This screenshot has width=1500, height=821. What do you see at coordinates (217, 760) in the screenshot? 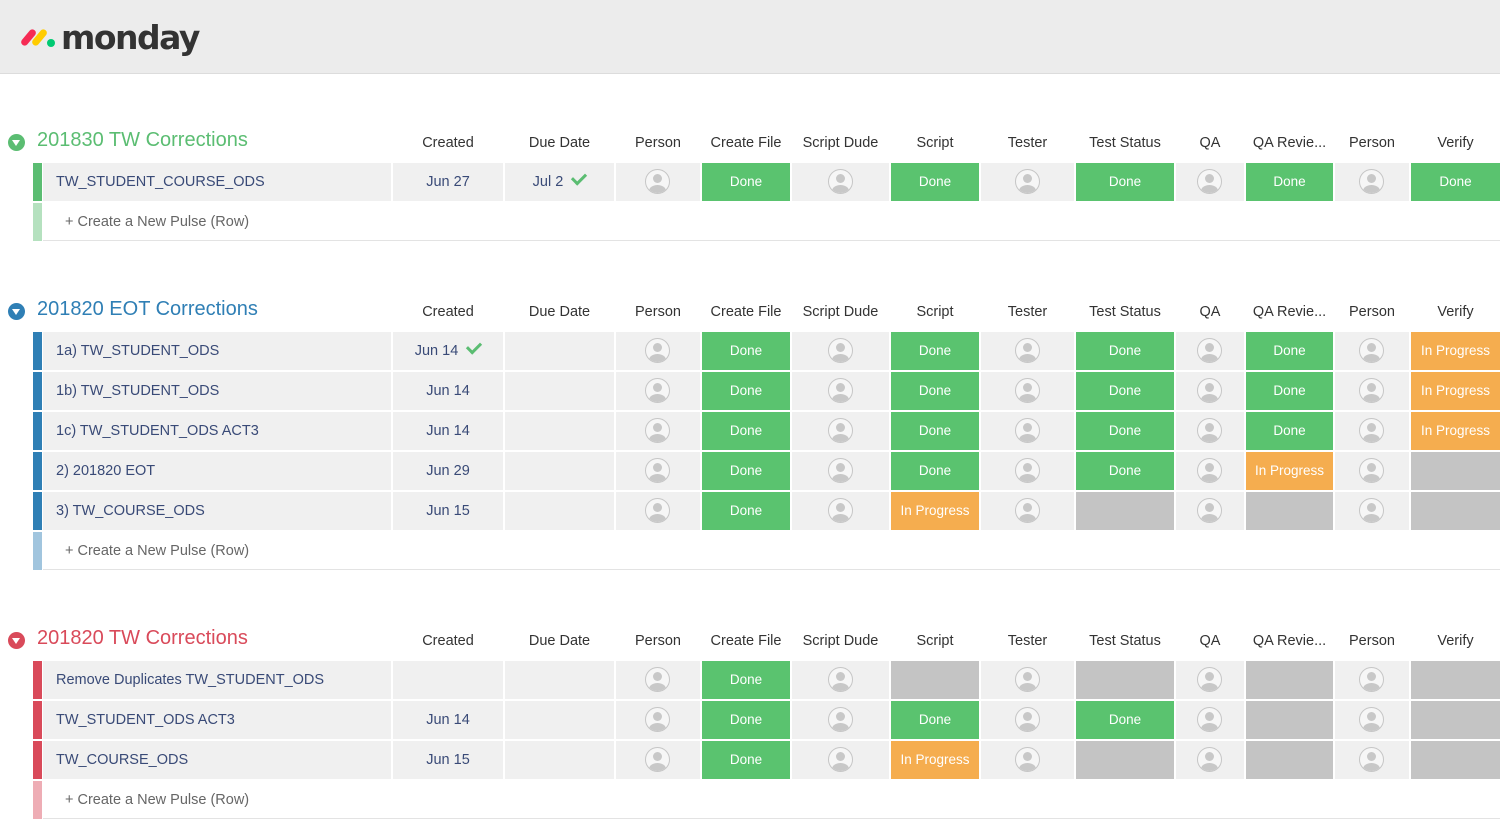
I see `pulse-name-cell: TW_COURSE_ODS` at bounding box center [217, 760].